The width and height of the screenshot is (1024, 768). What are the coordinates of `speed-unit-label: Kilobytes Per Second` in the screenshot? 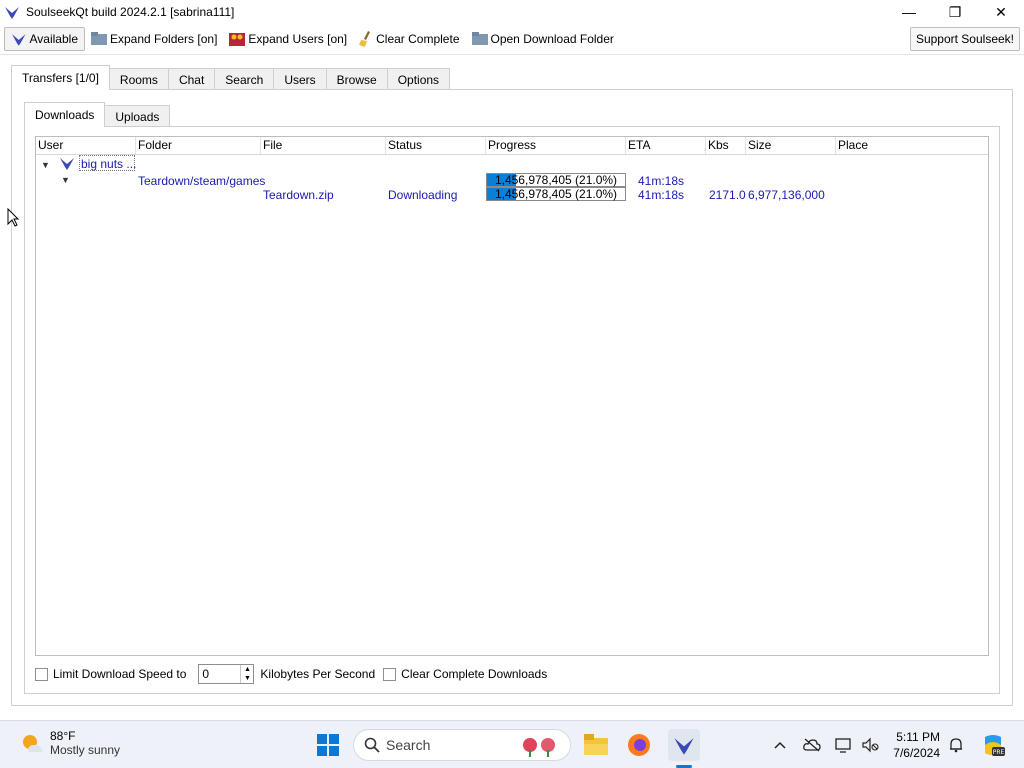 It's located at (318, 674).